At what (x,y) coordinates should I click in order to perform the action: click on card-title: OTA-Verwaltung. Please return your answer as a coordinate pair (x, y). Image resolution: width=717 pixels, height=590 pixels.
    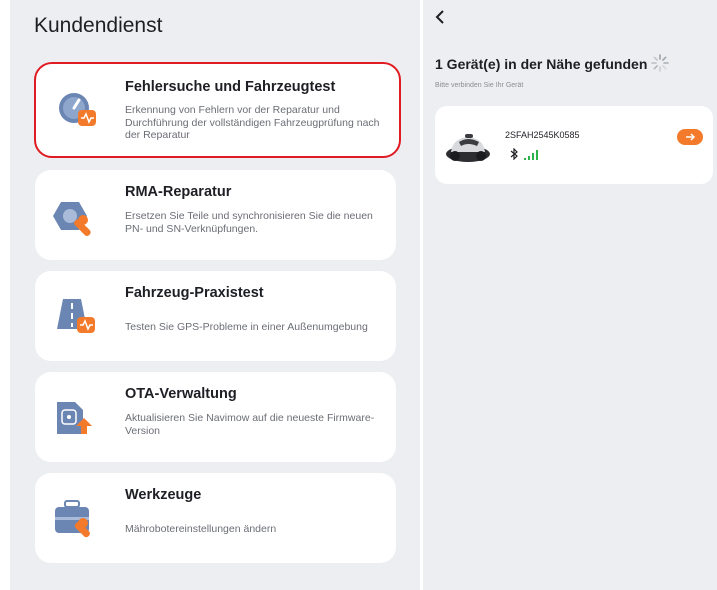
    Looking at the image, I should click on (181, 394).